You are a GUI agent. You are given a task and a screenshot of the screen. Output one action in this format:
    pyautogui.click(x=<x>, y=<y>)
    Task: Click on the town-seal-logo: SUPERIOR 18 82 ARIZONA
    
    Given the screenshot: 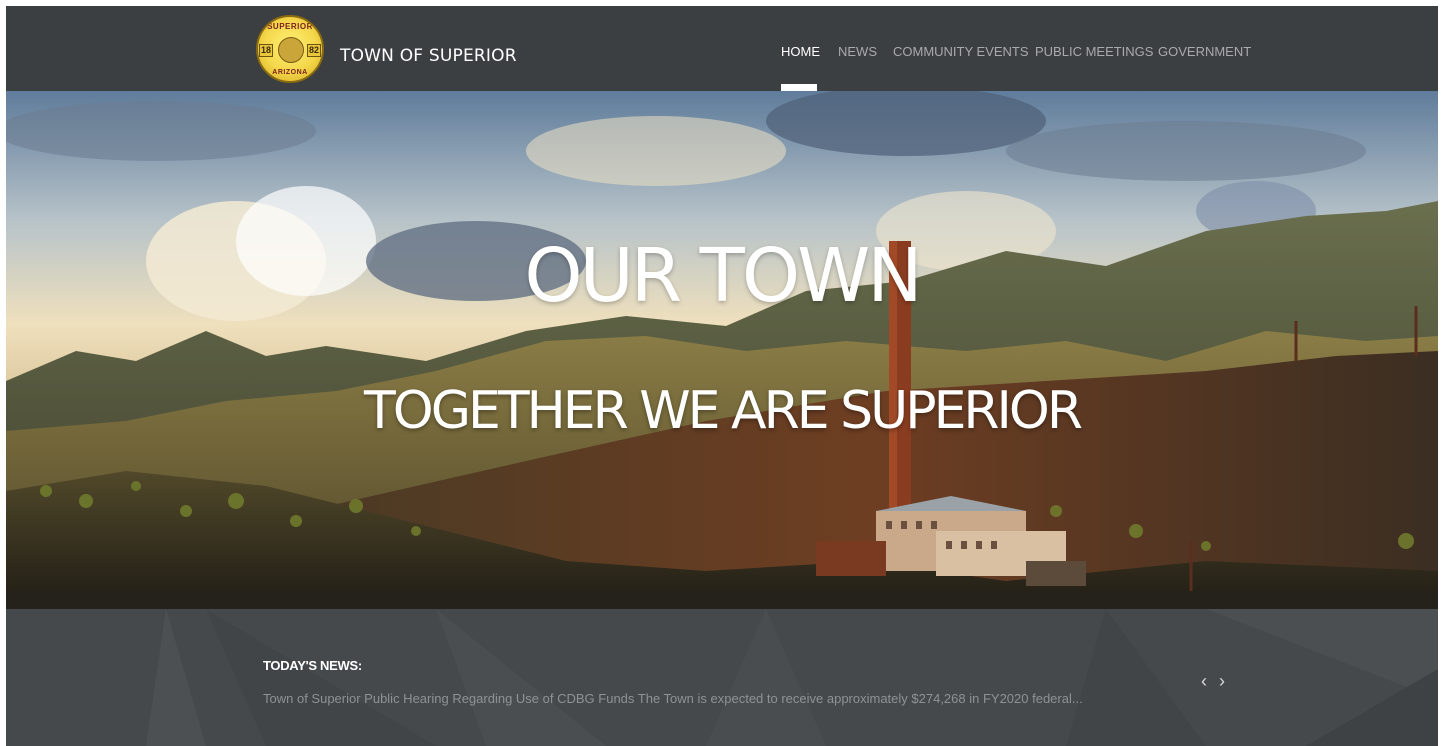 What is the action you would take?
    pyautogui.click(x=290, y=49)
    